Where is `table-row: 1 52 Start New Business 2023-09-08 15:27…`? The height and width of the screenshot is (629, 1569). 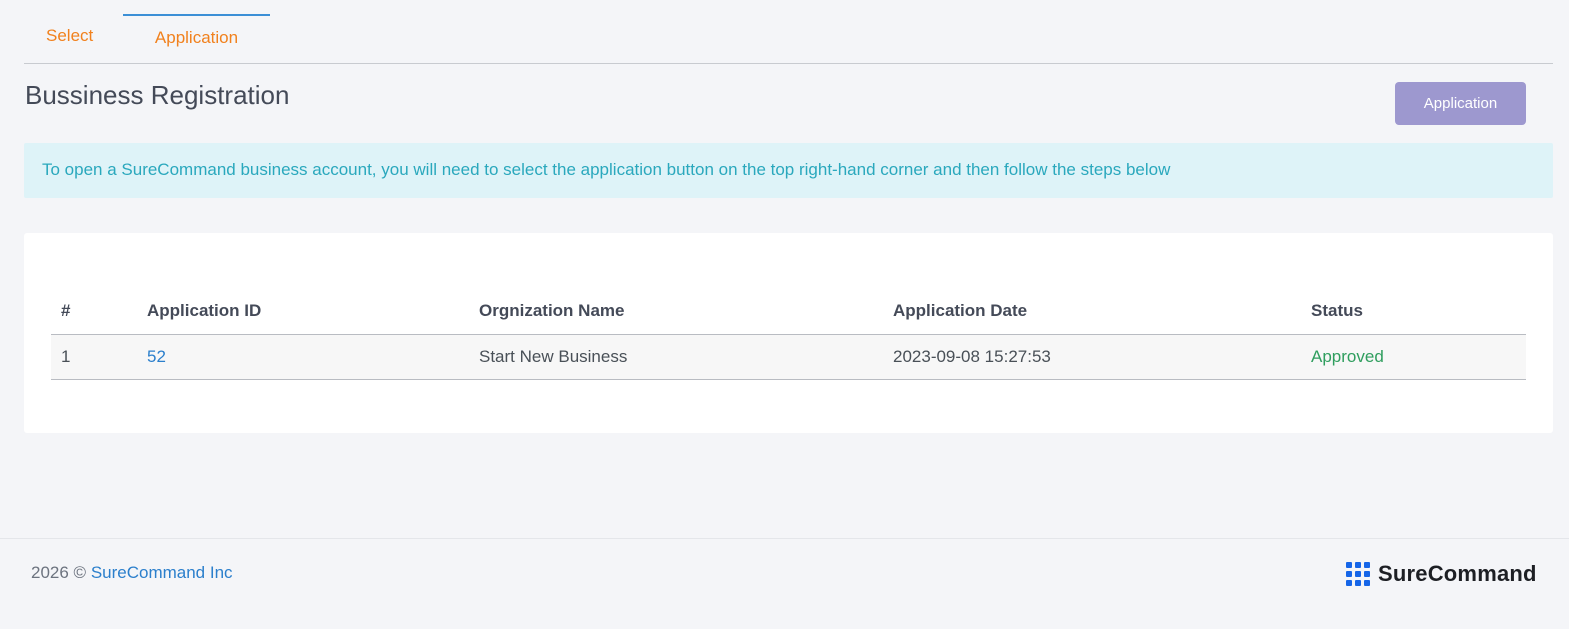
table-row: 1 52 Start New Business 2023-09-08 15:27… is located at coordinates (788, 357).